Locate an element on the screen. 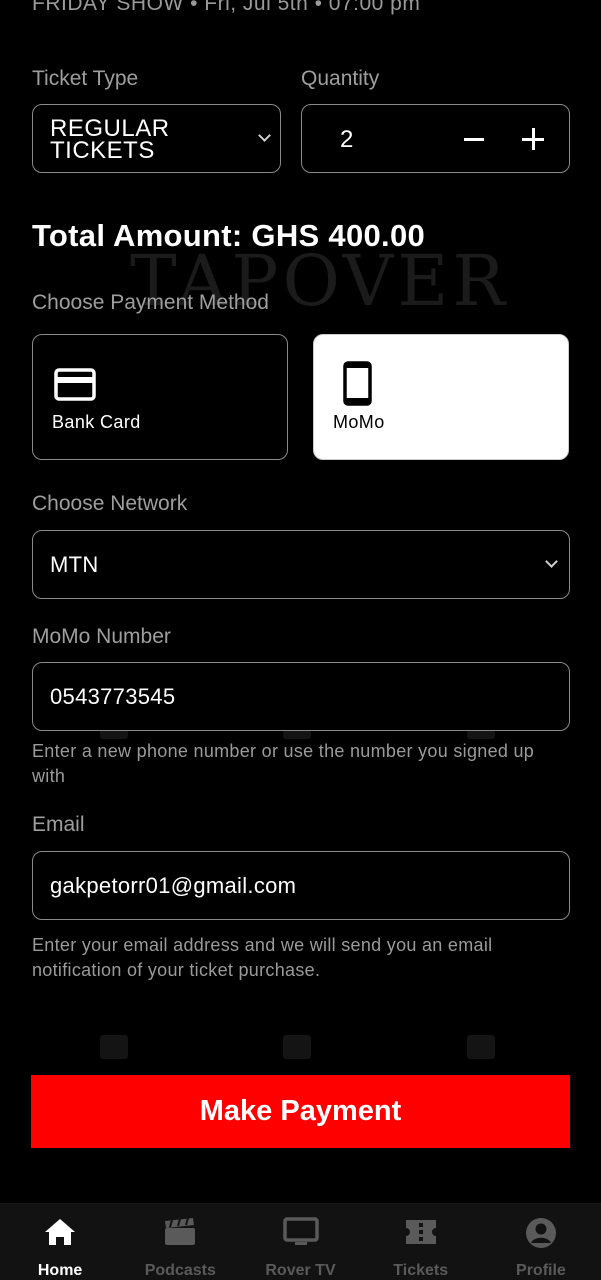  momo-number-input: 0543773545 is located at coordinates (301, 696).